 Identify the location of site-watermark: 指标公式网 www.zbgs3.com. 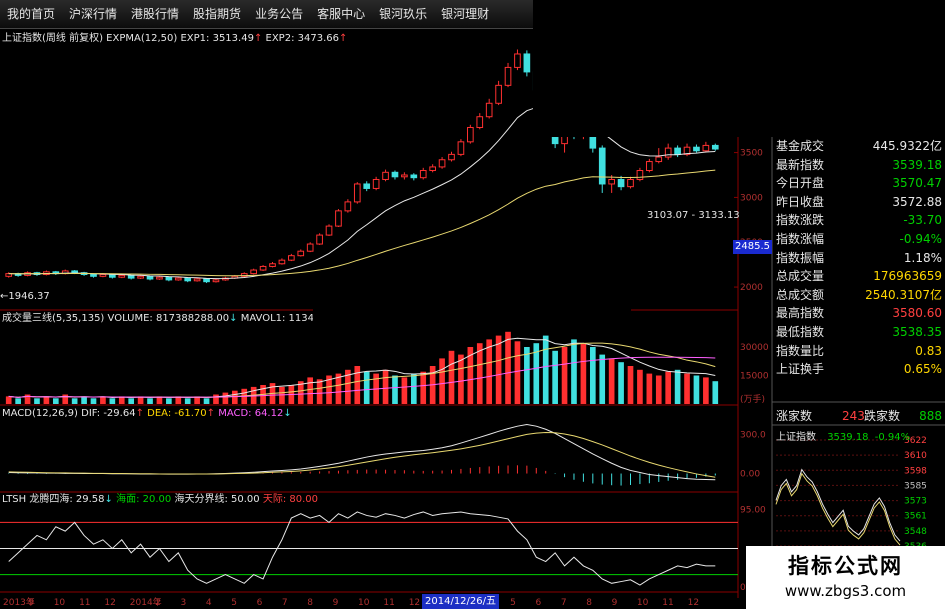
(845, 577).